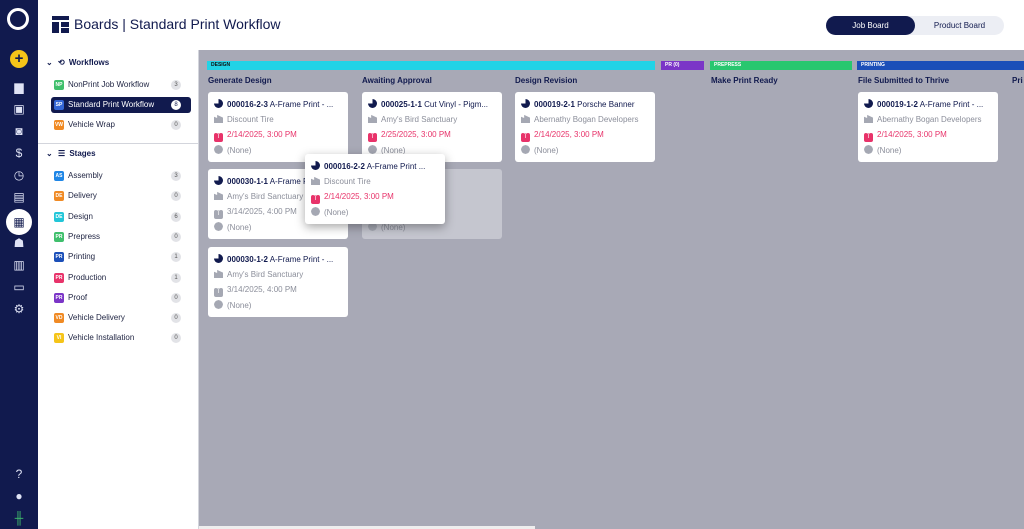  What do you see at coordinates (19, 496) in the screenshot?
I see `user-icon: ●` at bounding box center [19, 496].